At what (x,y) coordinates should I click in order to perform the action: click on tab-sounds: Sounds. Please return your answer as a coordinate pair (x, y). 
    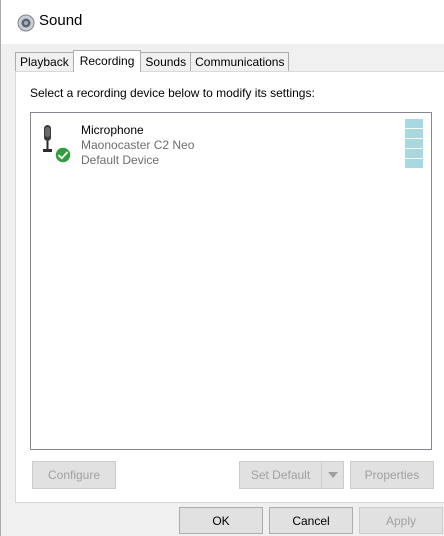
    Looking at the image, I should click on (166, 62).